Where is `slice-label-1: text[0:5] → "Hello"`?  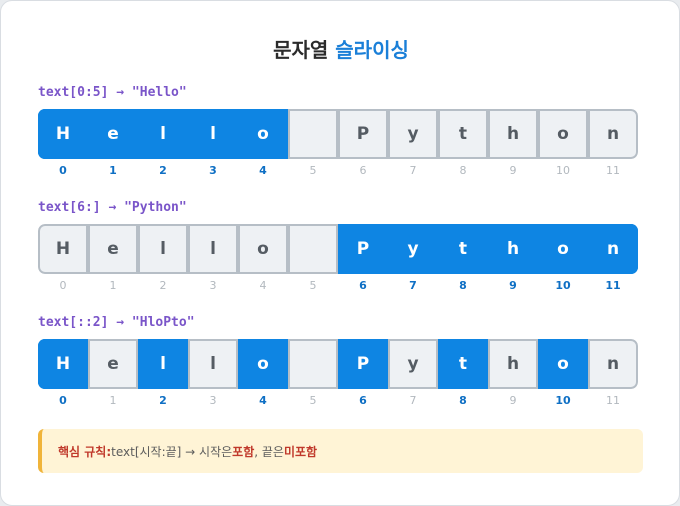
slice-label-1: text[0:5] → "Hello" is located at coordinates (112, 92).